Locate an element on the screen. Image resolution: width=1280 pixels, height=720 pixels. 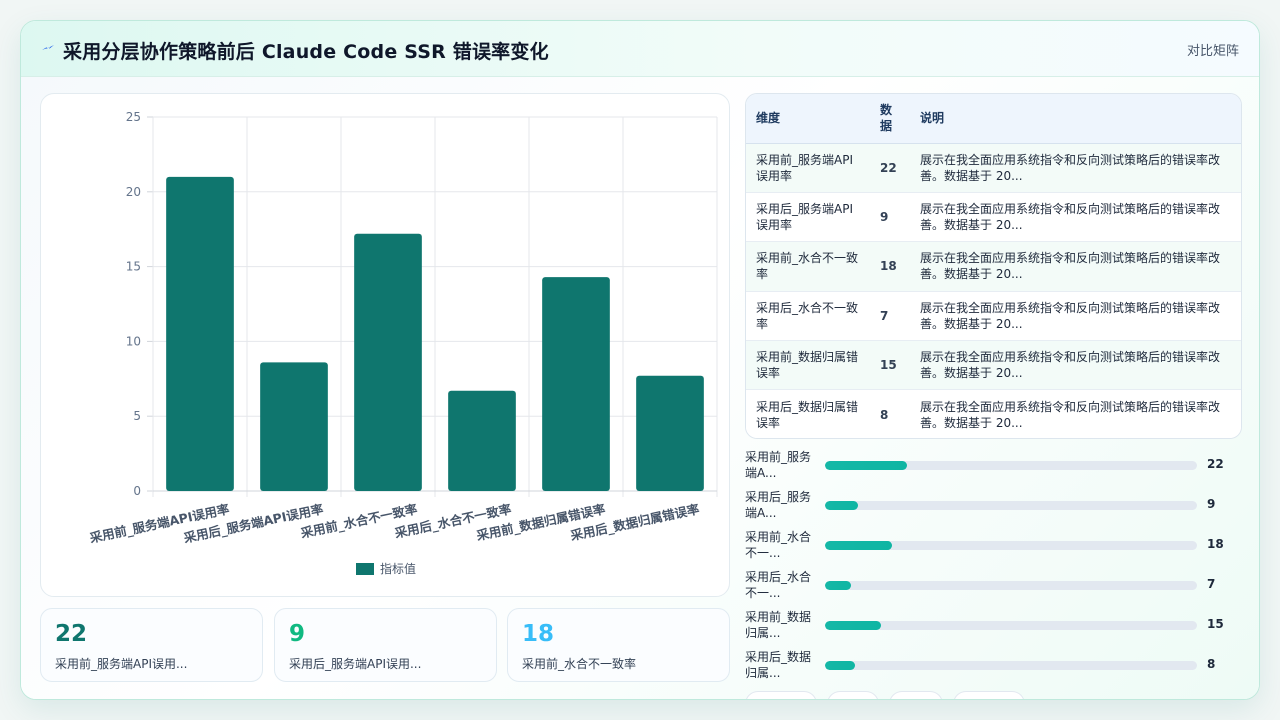
progress-item: 采用后_数据归属... 8 is located at coordinates (995, 667).